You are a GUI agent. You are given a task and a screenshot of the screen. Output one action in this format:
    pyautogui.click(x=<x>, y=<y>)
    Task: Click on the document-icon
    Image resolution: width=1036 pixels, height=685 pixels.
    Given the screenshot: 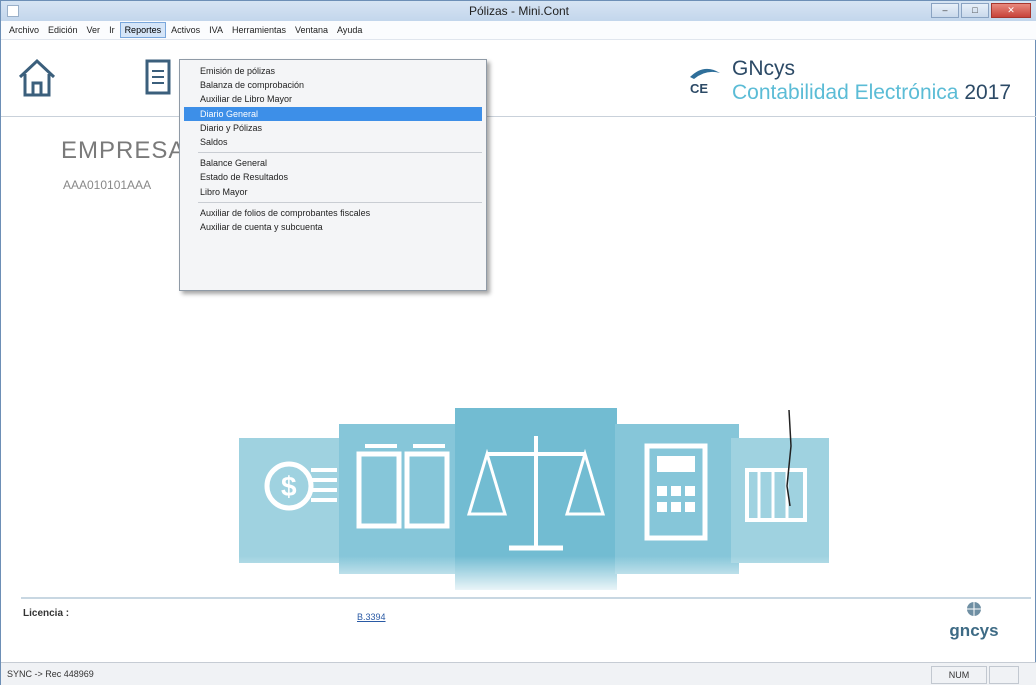 What is the action you would take?
    pyautogui.click(x=158, y=77)
    